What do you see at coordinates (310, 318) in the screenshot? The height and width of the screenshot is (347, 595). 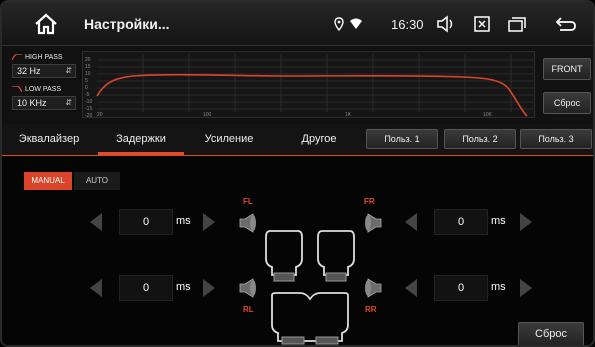 I see `rear-bench-seat-icon` at bounding box center [310, 318].